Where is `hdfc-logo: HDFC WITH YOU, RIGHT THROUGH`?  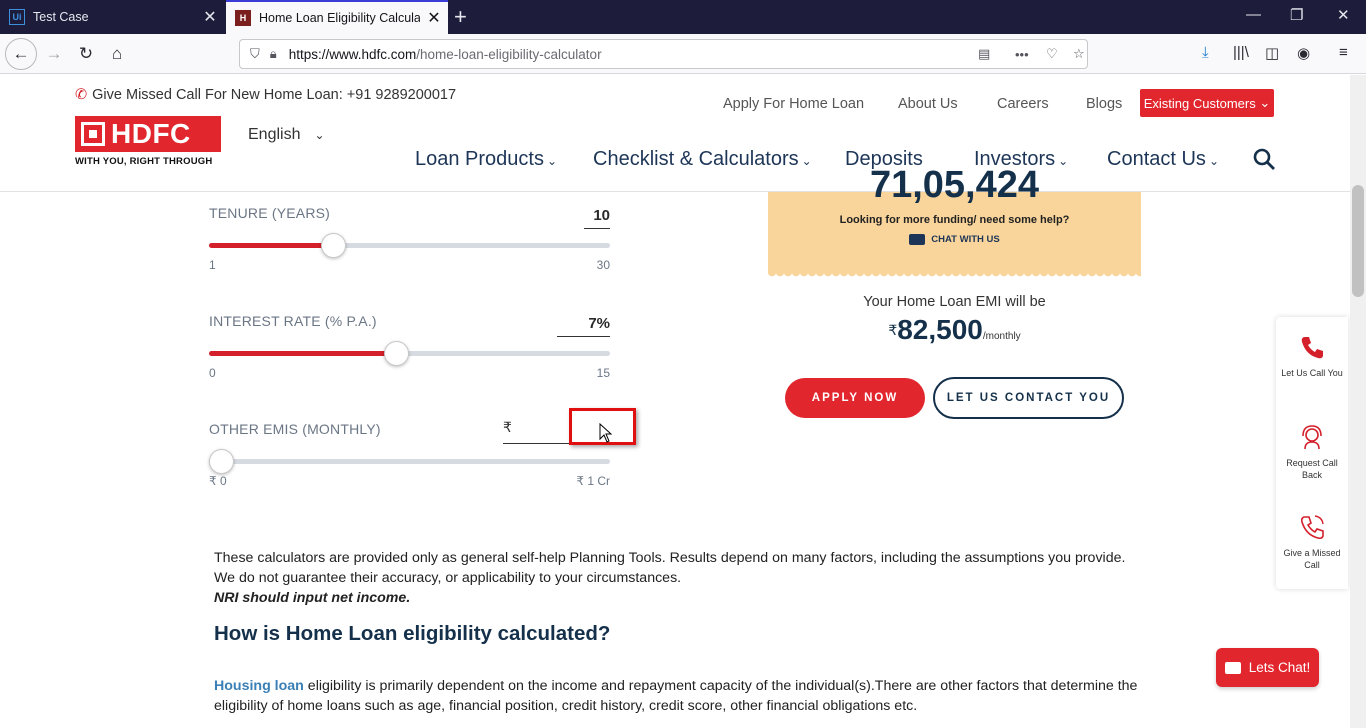
hdfc-logo: HDFC WITH YOU, RIGHT THROUGH is located at coordinates (148, 141).